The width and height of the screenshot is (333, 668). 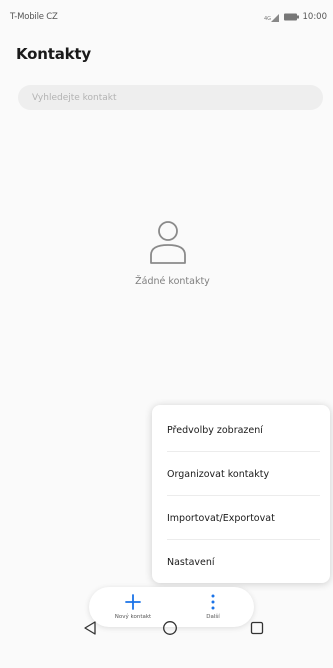 What do you see at coordinates (221, 518) in the screenshot?
I see `menu-item-label: Importovat/Exportovat` at bounding box center [221, 518].